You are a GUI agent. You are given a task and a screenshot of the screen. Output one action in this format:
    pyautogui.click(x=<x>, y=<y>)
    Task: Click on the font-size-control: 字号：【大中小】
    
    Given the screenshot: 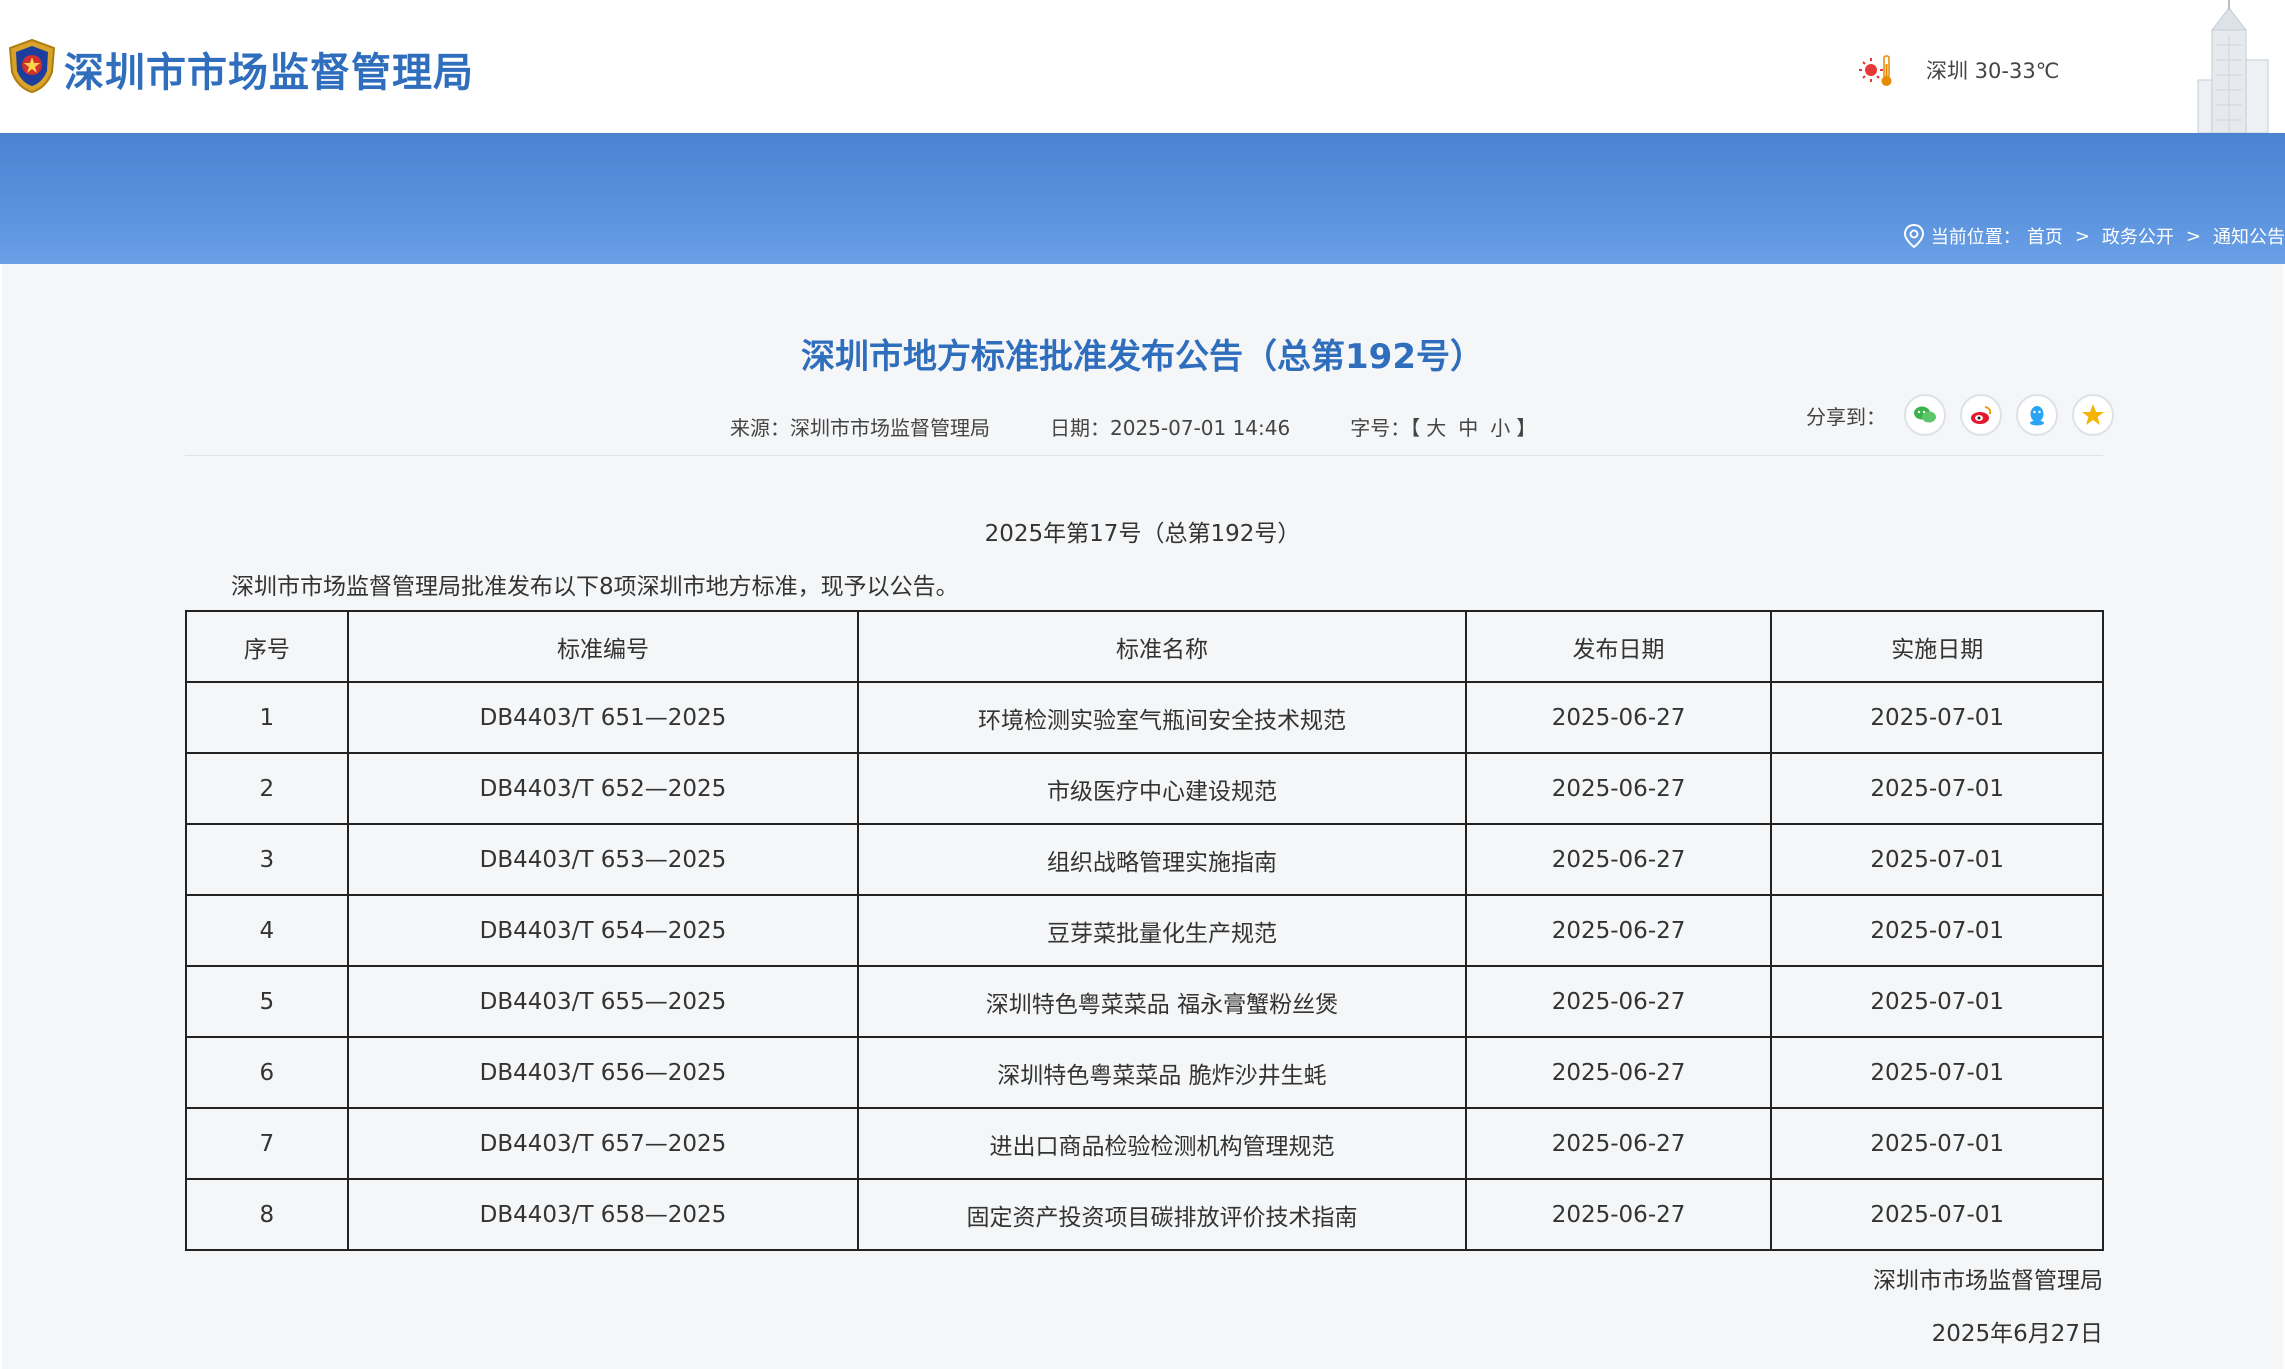 What is the action you would take?
    pyautogui.click(x=1443, y=426)
    